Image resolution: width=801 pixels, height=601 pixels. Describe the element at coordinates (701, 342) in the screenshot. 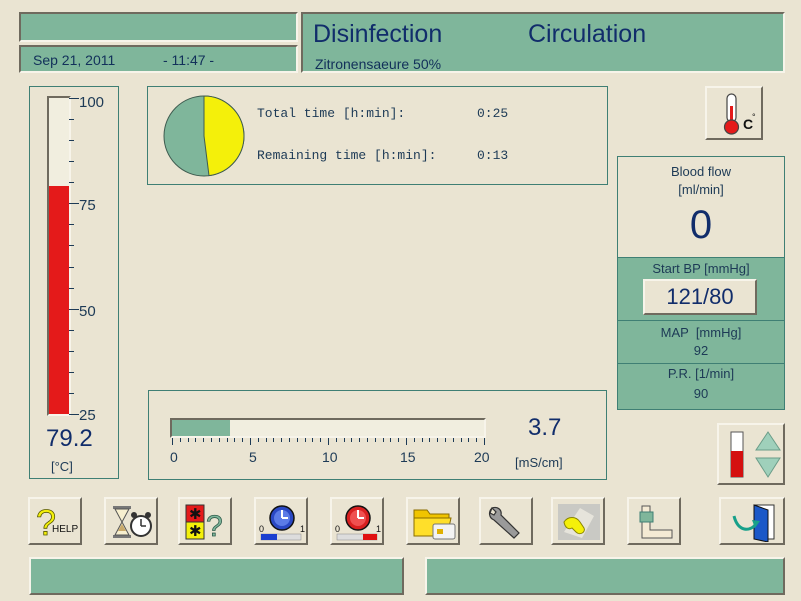

I see `map-section: MAP [mmHg] 92` at that location.